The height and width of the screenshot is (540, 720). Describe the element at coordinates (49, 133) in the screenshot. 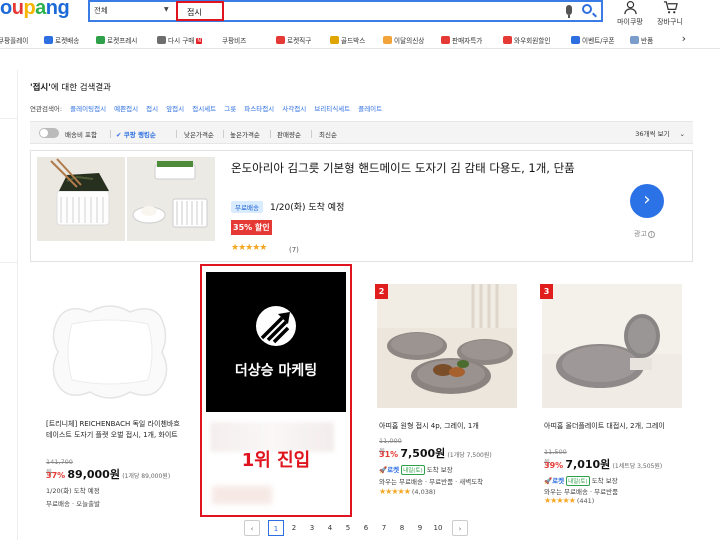

I see `delivery-fee-toggle` at that location.